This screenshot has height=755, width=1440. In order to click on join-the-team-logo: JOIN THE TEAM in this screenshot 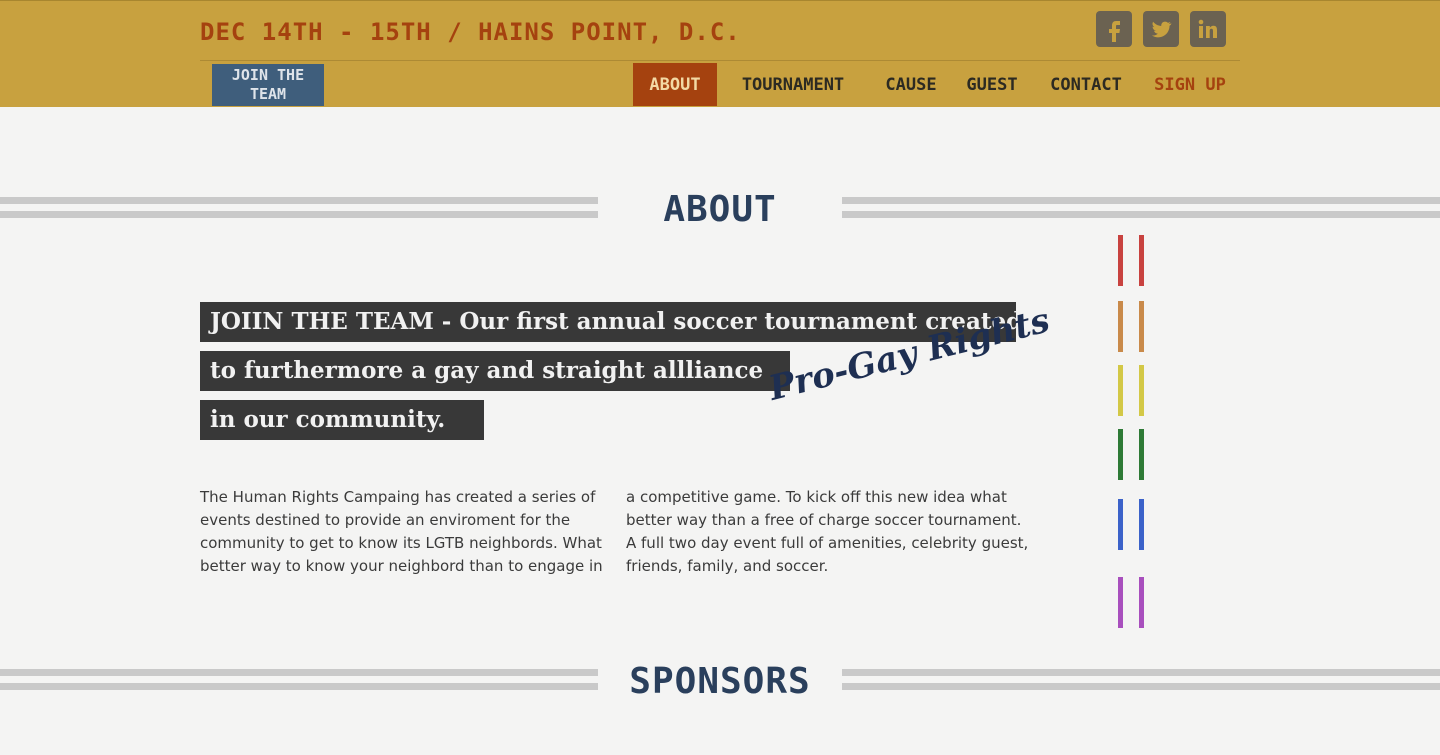, I will do `click(268, 85)`.